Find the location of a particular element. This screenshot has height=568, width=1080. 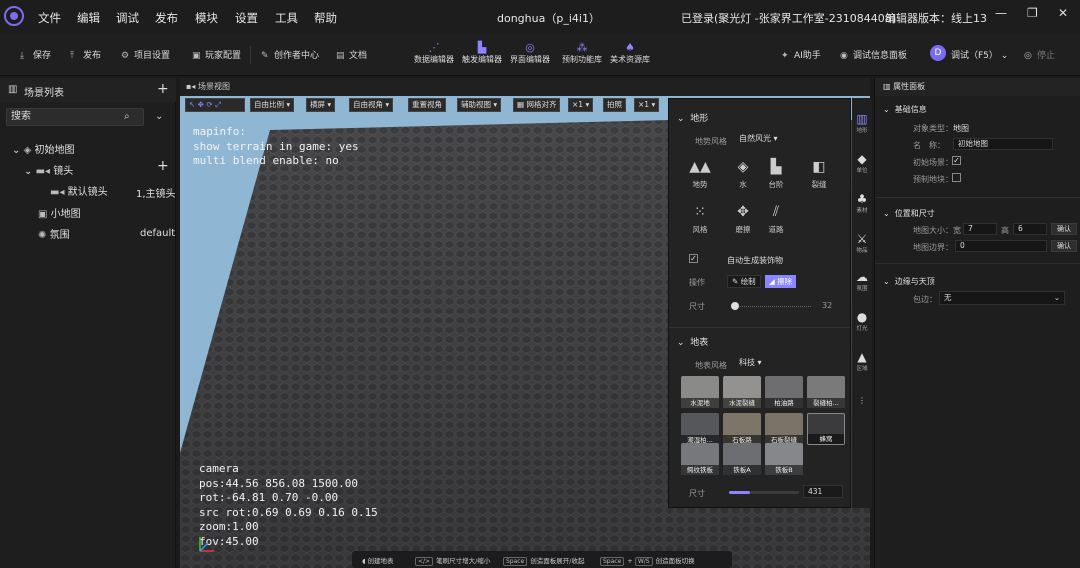

draw-button: ✎ 绘制 is located at coordinates (744, 281).